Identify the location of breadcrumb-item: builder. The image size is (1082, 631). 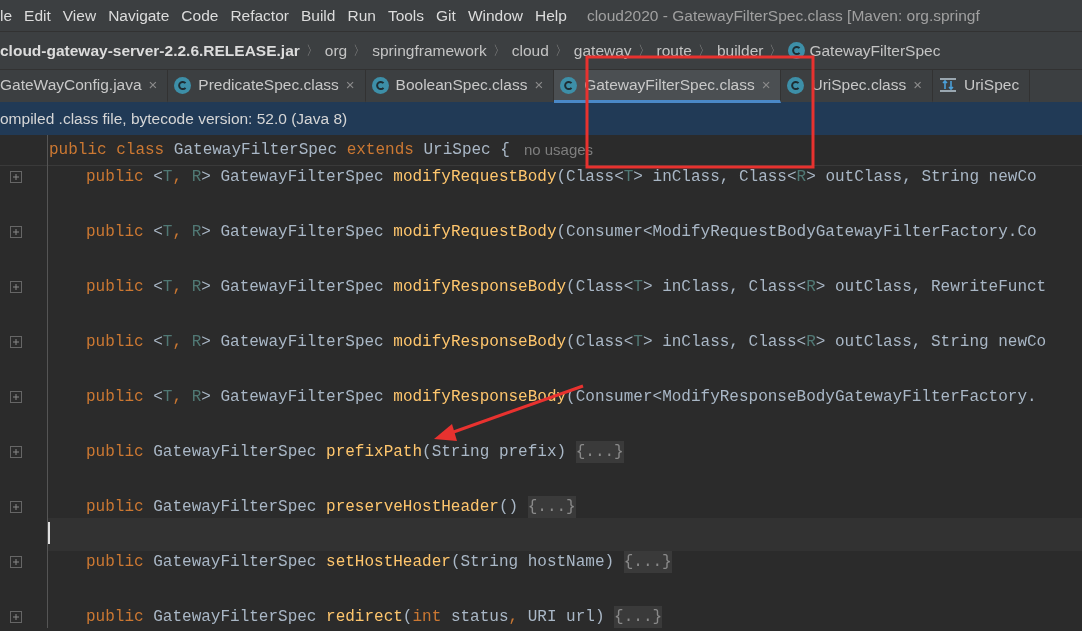
(740, 50).